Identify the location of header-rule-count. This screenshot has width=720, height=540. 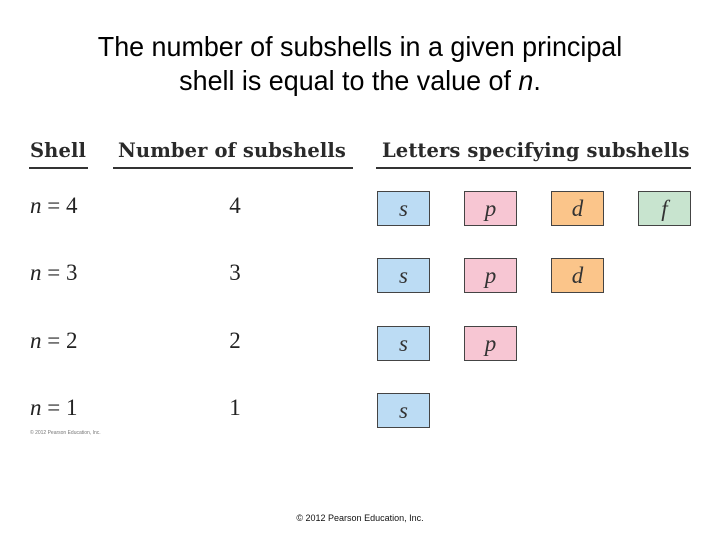
(233, 168).